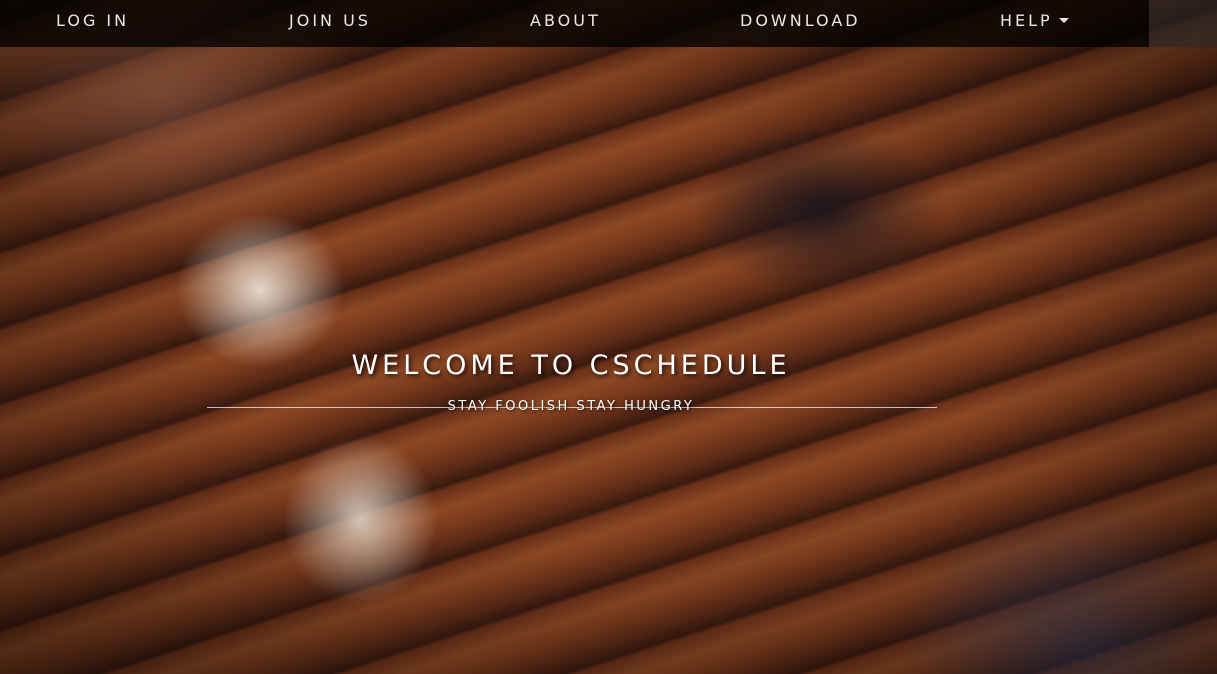 The height and width of the screenshot is (674, 1217). Describe the element at coordinates (1183, 23) in the screenshot. I see `navbar-corner` at that location.